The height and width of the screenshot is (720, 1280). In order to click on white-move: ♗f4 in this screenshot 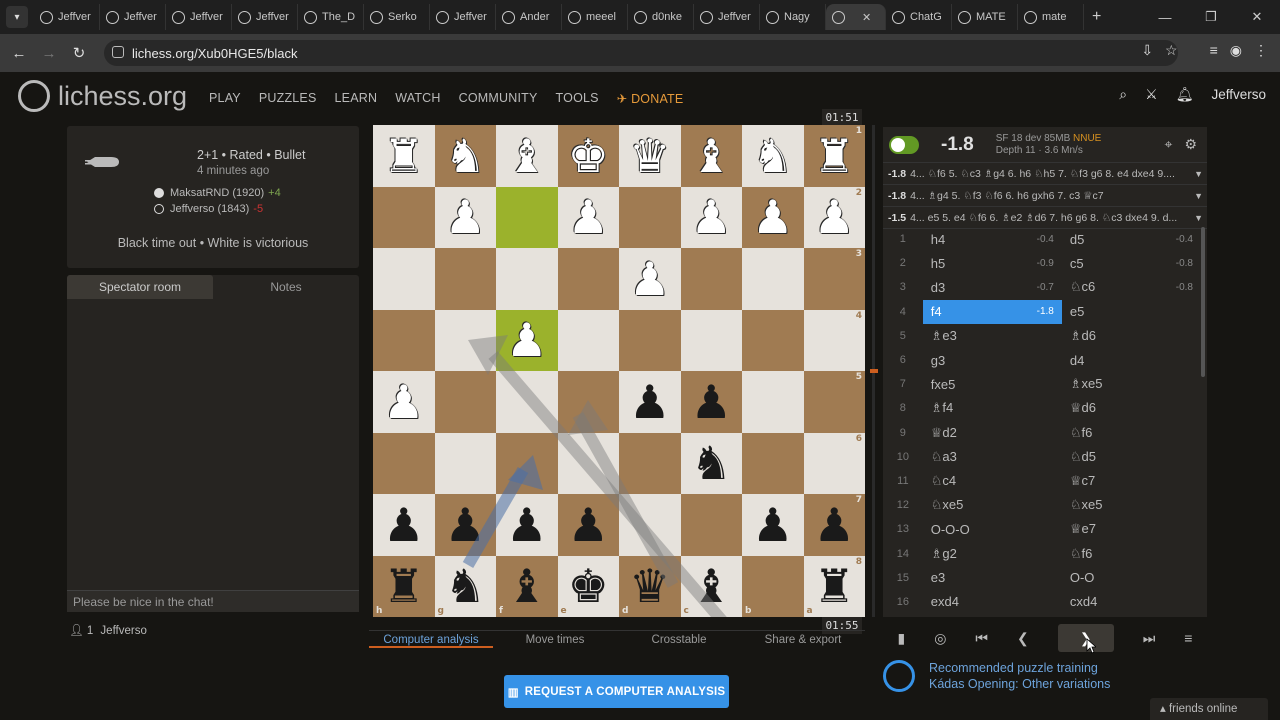, I will do `click(992, 408)`.